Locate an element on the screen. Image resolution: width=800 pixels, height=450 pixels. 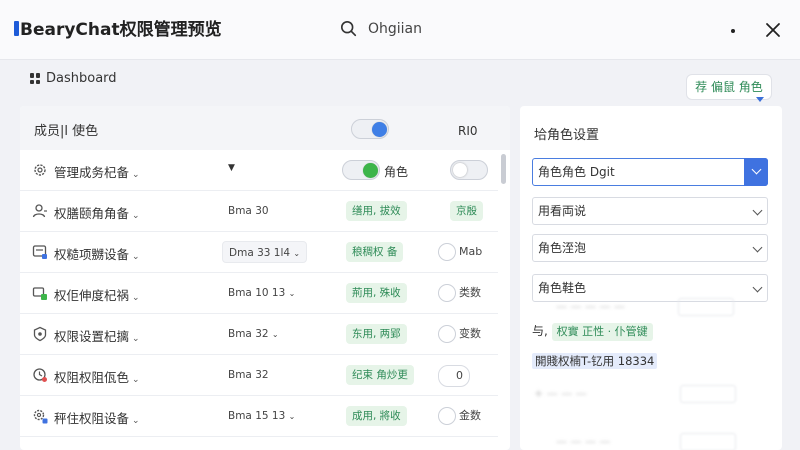
row-name: 权糙项嬲设备 ⌄ is located at coordinates (97, 254).